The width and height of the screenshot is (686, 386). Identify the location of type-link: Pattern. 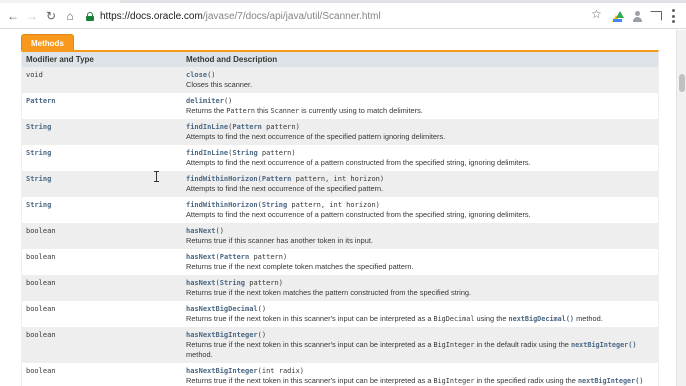
(41, 101).